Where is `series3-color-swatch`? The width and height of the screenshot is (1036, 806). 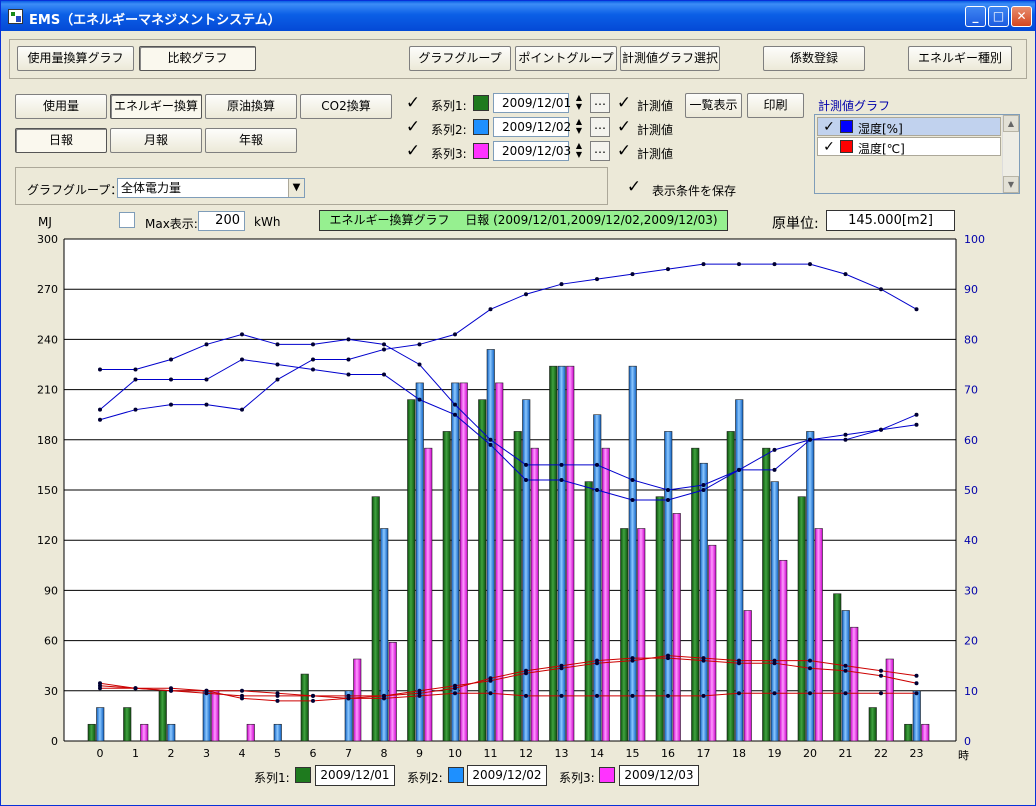
series3-color-swatch is located at coordinates (481, 151).